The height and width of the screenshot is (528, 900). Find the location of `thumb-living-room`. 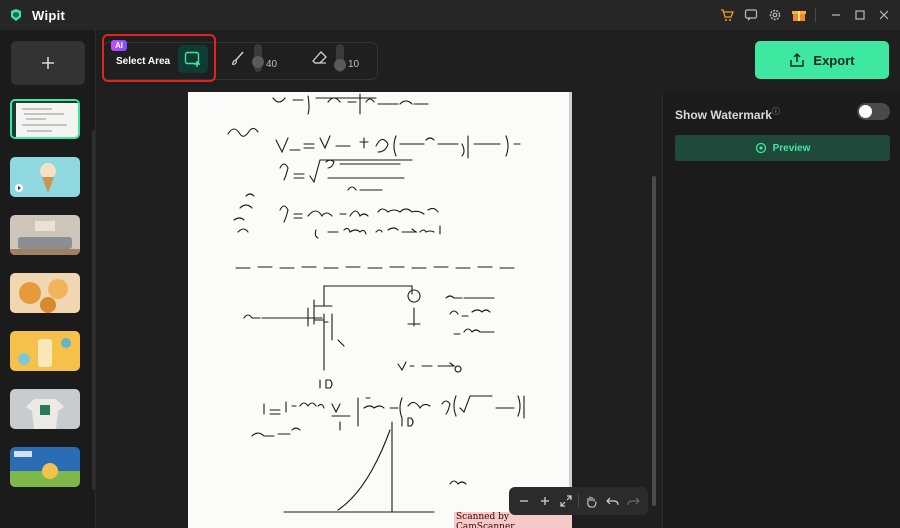

thumb-living-room is located at coordinates (45, 235).